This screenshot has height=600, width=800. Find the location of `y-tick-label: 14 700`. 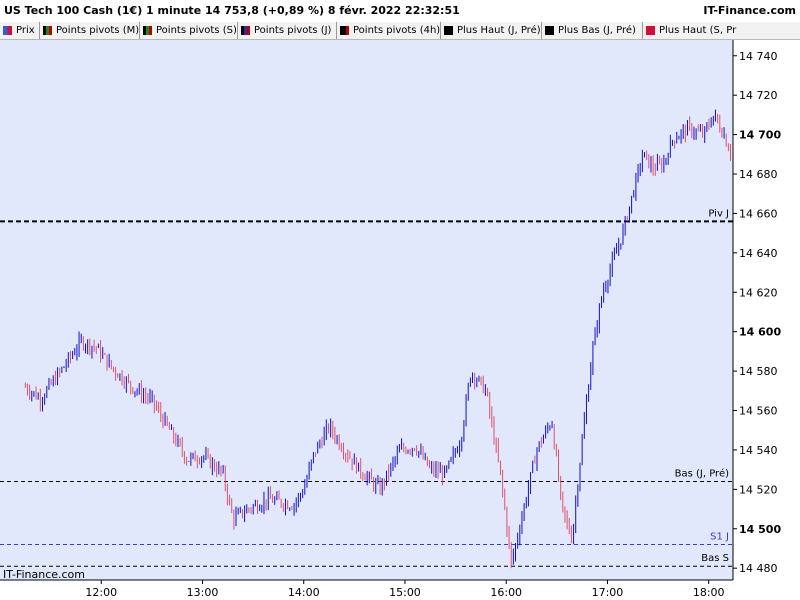

y-tick-label: 14 700 is located at coordinates (760, 135).